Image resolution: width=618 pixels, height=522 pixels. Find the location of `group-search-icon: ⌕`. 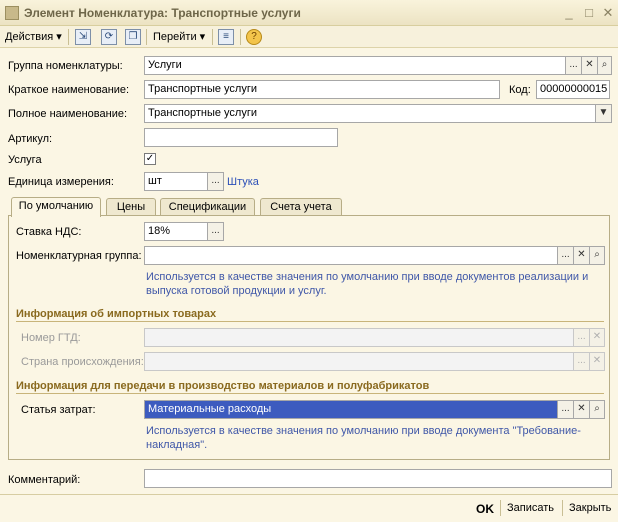

group-search-icon: ⌕ is located at coordinates (604, 65).